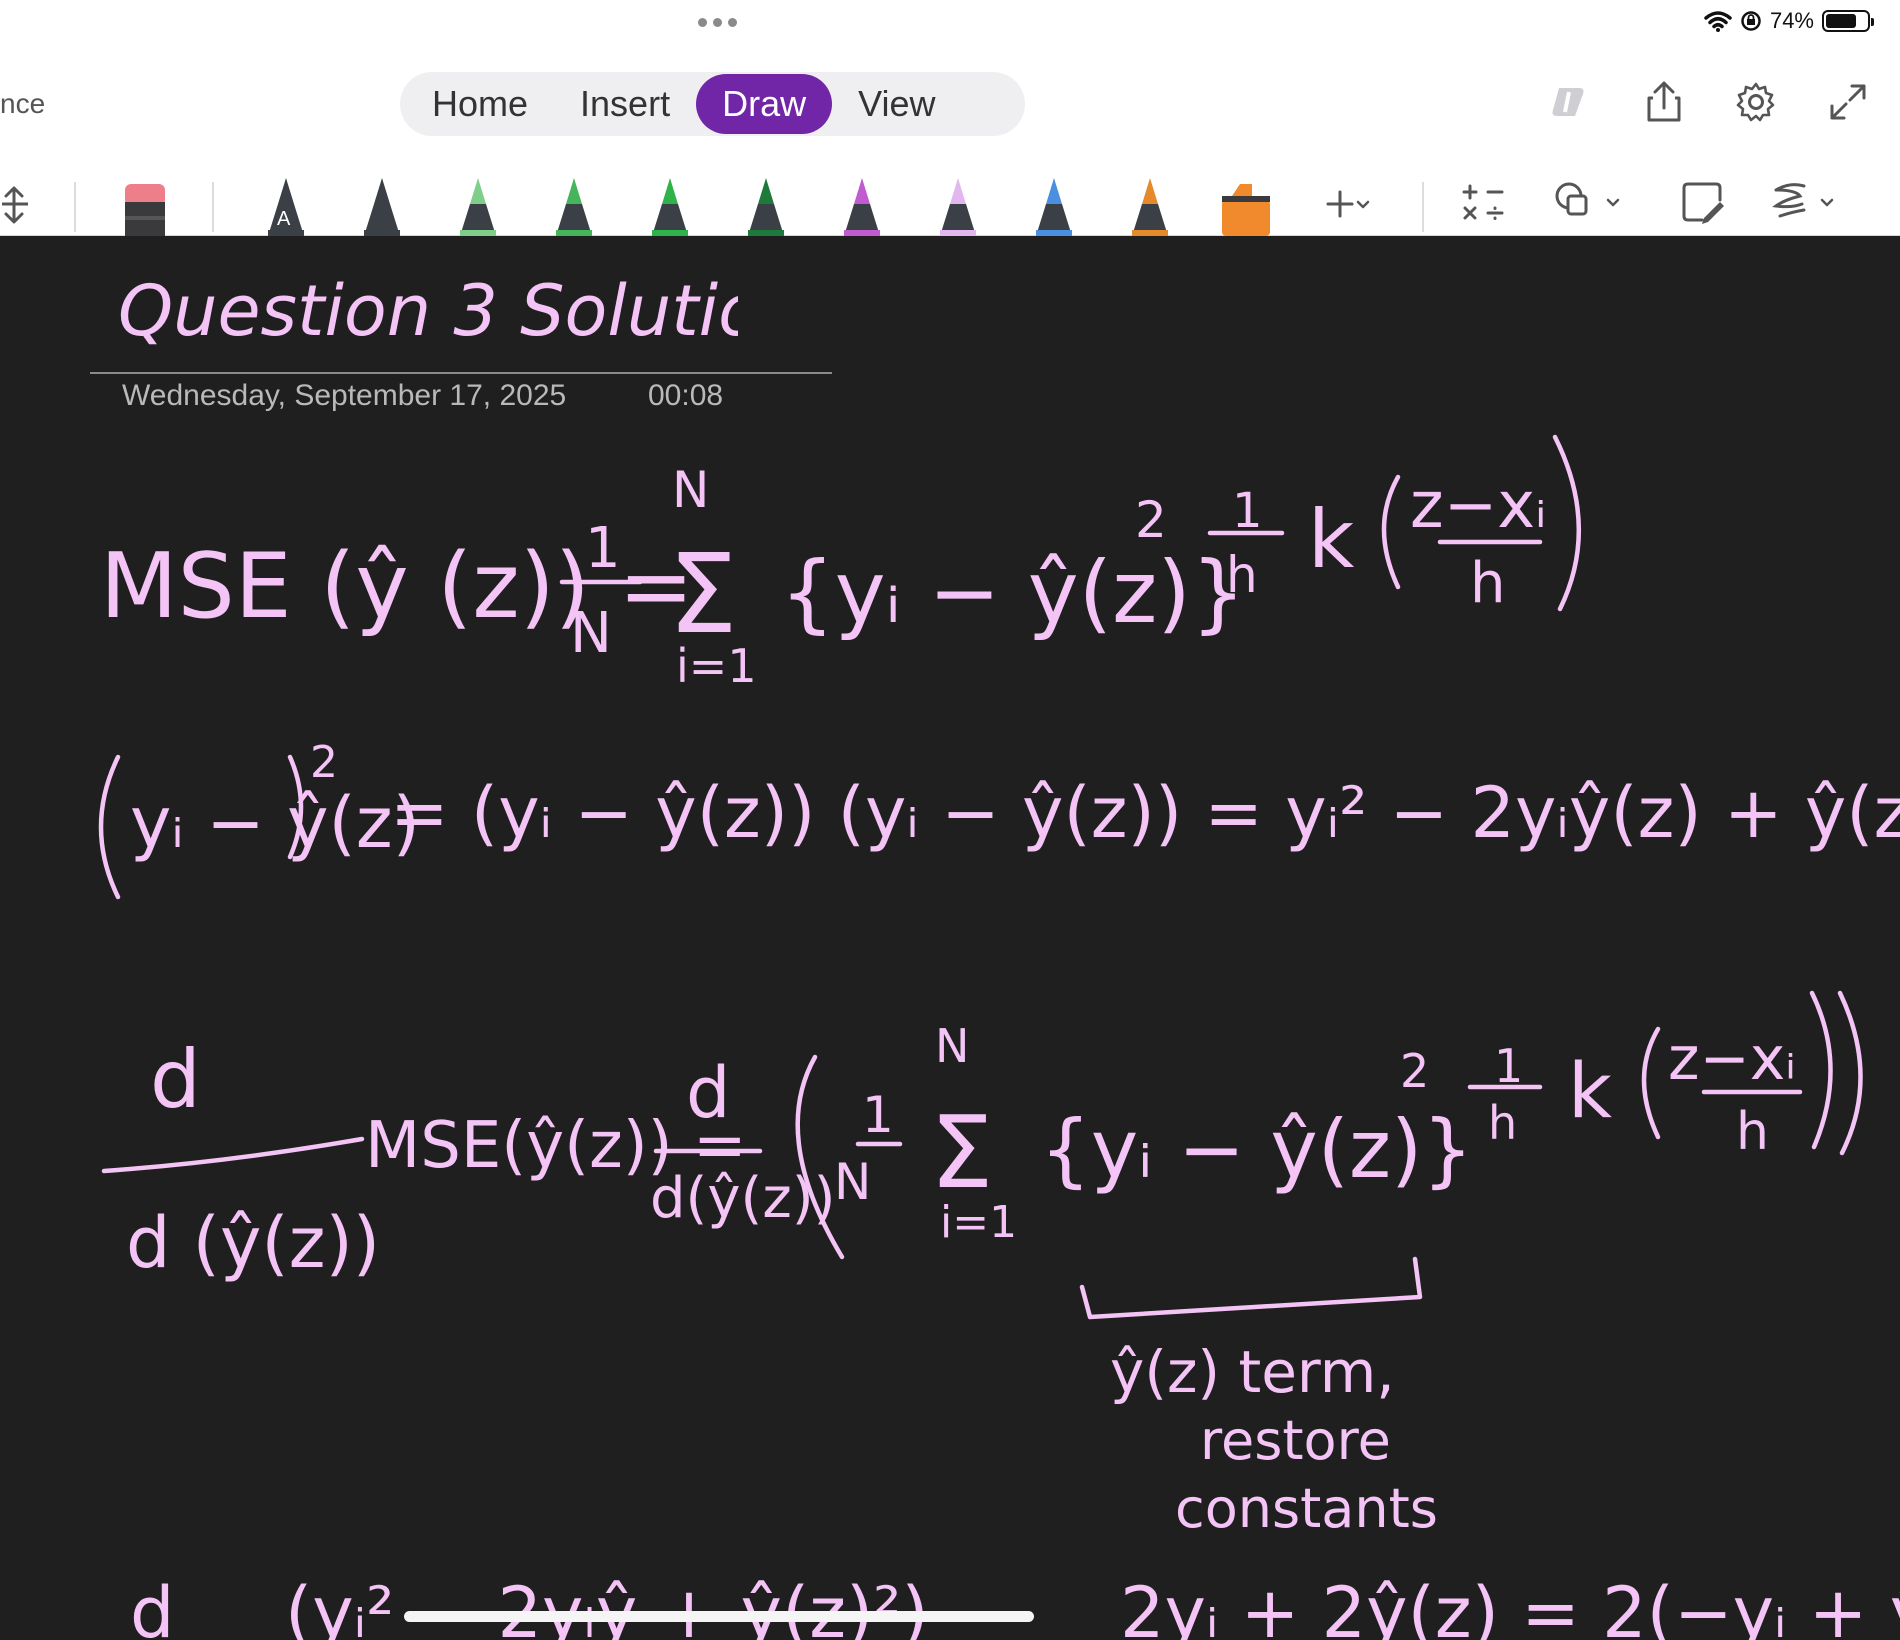 The width and height of the screenshot is (1900, 1640). I want to click on pen-blue-icon, so click(1054, 198).